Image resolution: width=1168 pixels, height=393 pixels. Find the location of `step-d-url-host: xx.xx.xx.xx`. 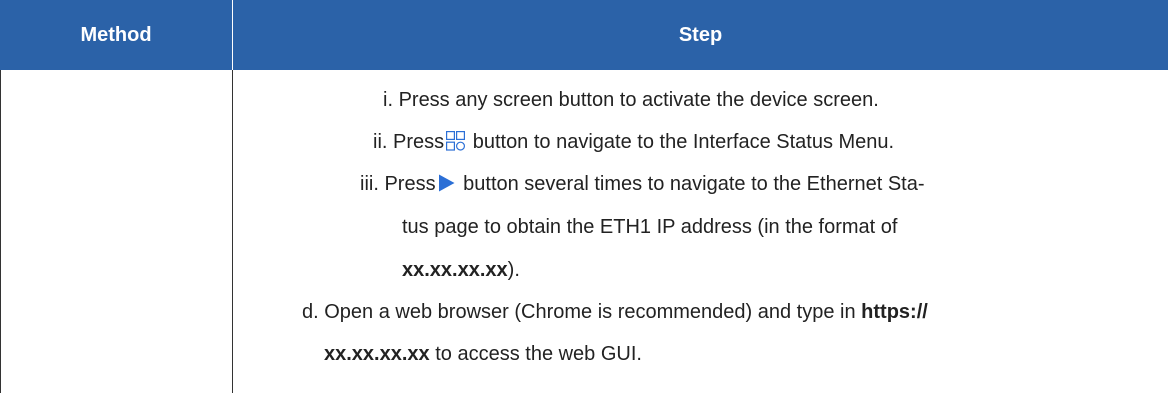

step-d-url-host: xx.xx.xx.xx is located at coordinates (377, 354).